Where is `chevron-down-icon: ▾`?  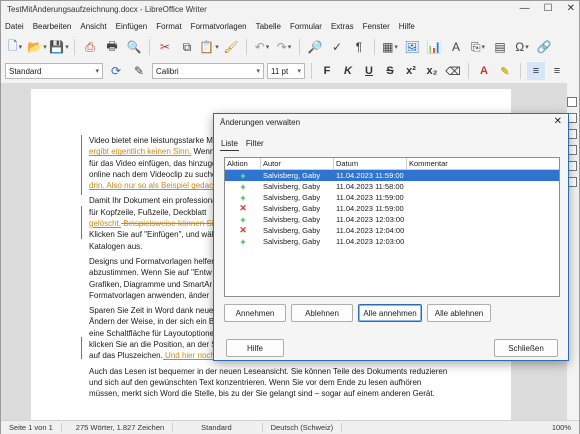
chevron-down-icon: ▾ is located at coordinates (258, 71).